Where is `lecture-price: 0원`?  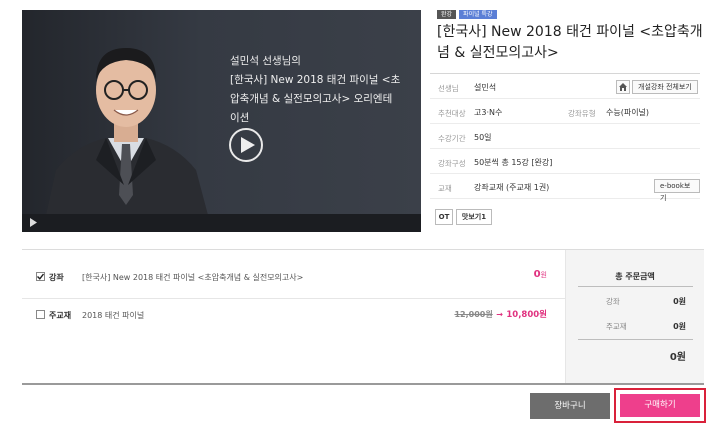
lecture-price: 0원 is located at coordinates (540, 274).